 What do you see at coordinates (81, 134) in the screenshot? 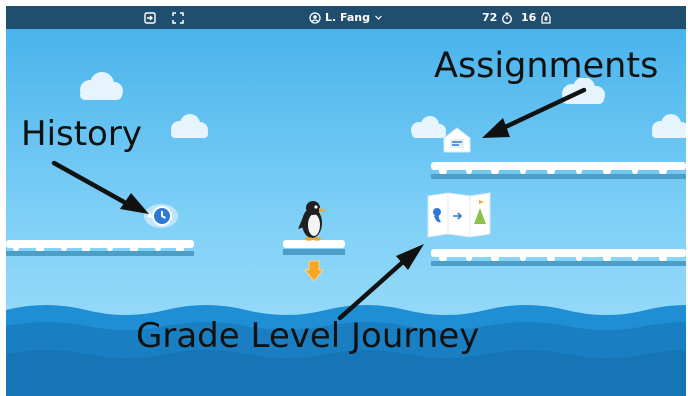
I see `history-annotation: History` at bounding box center [81, 134].